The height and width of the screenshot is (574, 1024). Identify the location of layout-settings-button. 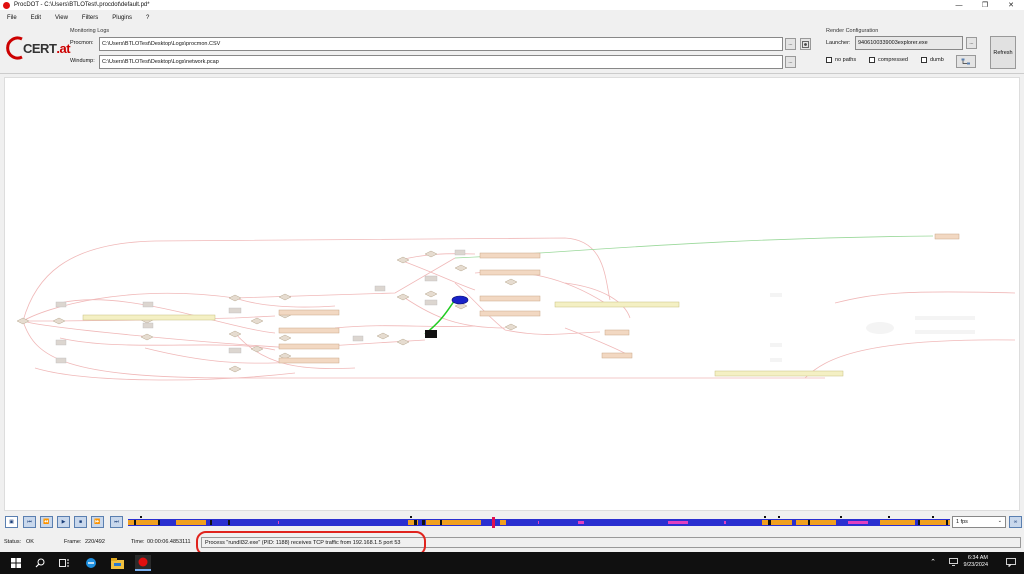
(966, 61).